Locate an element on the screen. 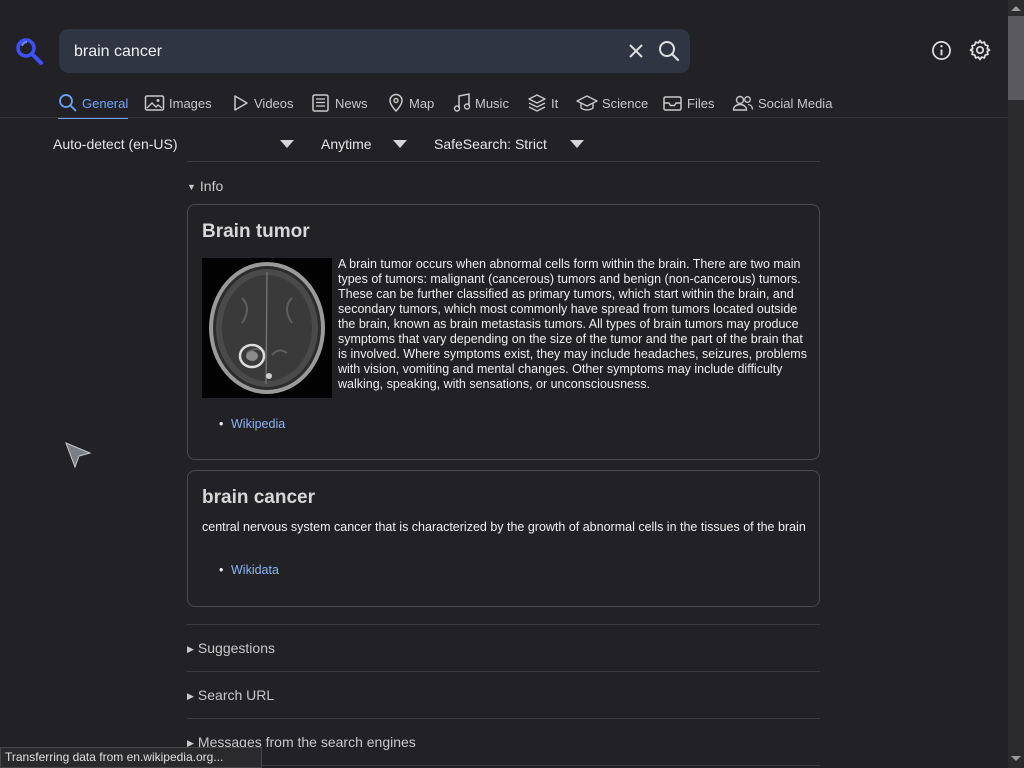 The image size is (1024, 768). image-icon is located at coordinates (154, 103).